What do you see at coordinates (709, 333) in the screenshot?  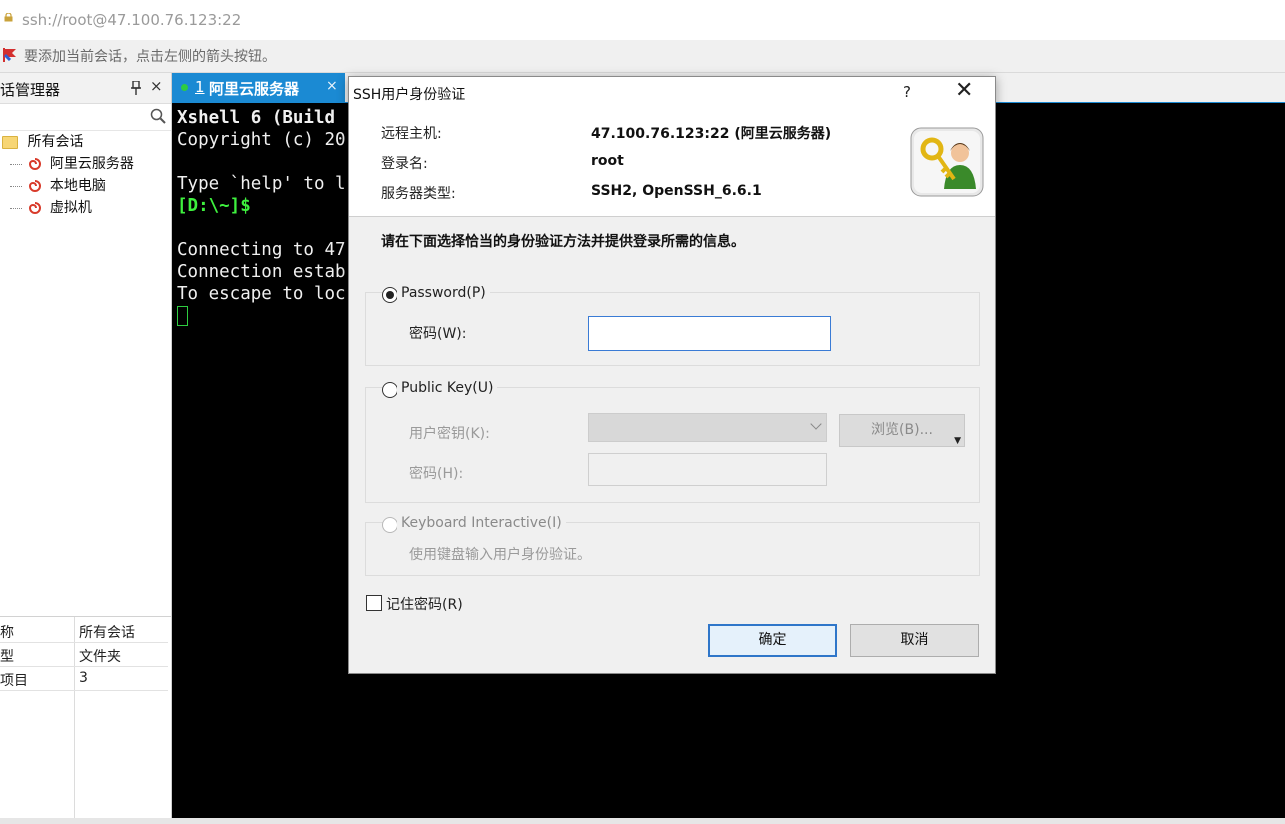 I see `password-input` at bounding box center [709, 333].